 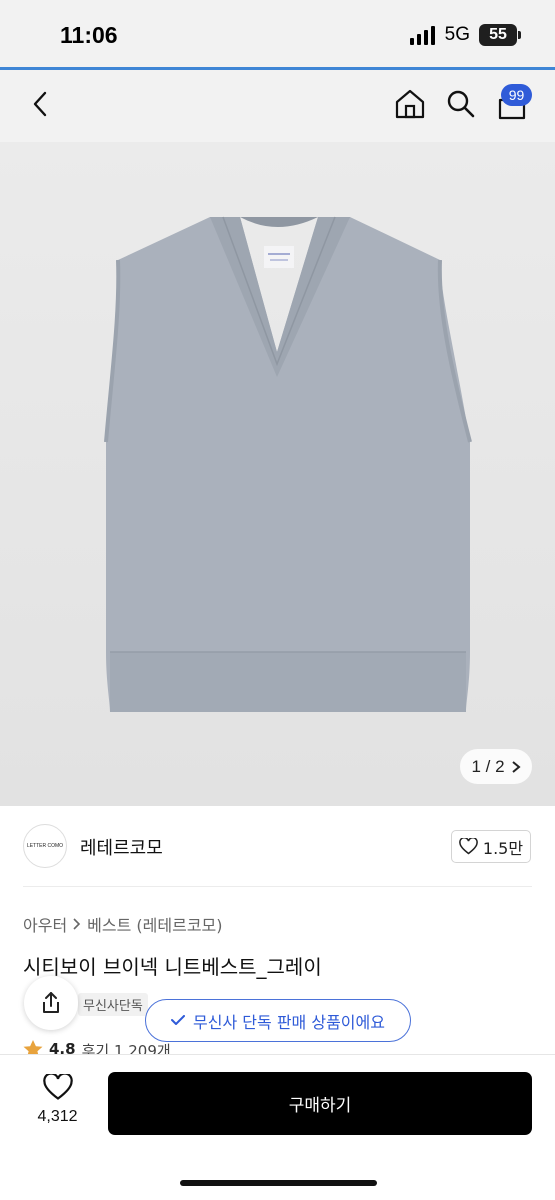 What do you see at coordinates (278, 1183) in the screenshot?
I see `home-indicator` at bounding box center [278, 1183].